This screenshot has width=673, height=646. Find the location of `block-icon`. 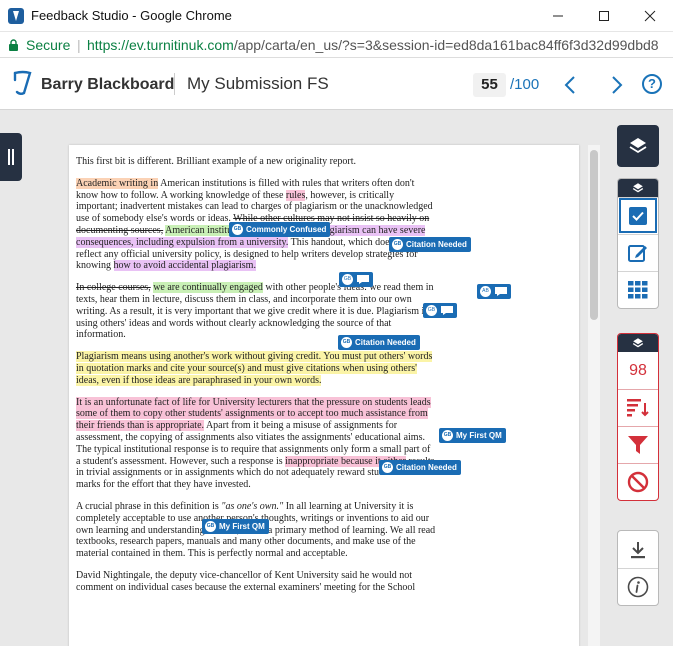

block-icon is located at coordinates (638, 482).